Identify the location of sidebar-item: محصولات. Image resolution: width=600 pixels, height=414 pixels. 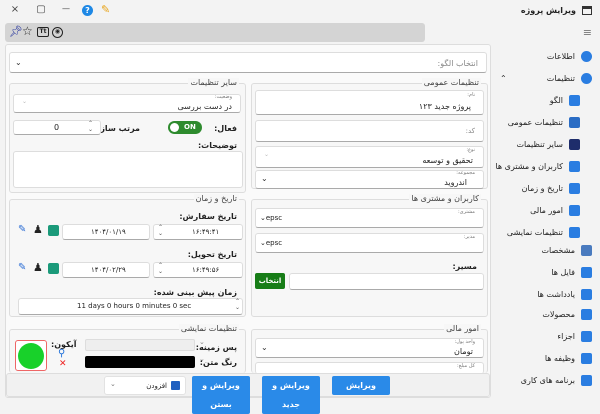
(546, 314).